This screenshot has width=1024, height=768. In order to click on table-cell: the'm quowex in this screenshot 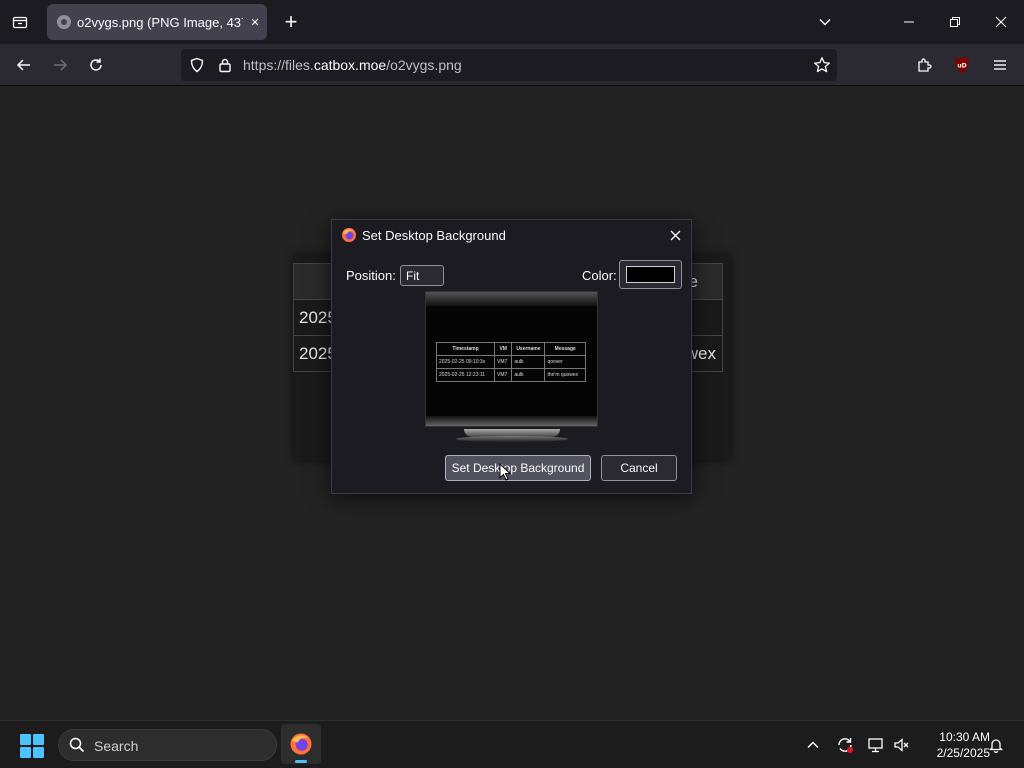, I will do `click(565, 375)`.